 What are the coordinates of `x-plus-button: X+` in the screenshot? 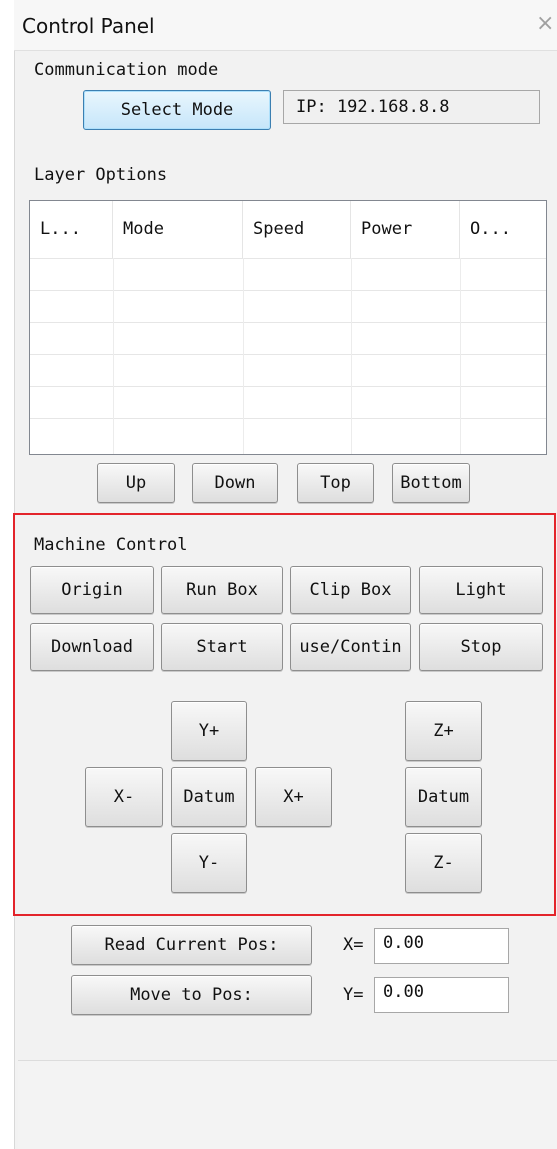 It's located at (293, 797).